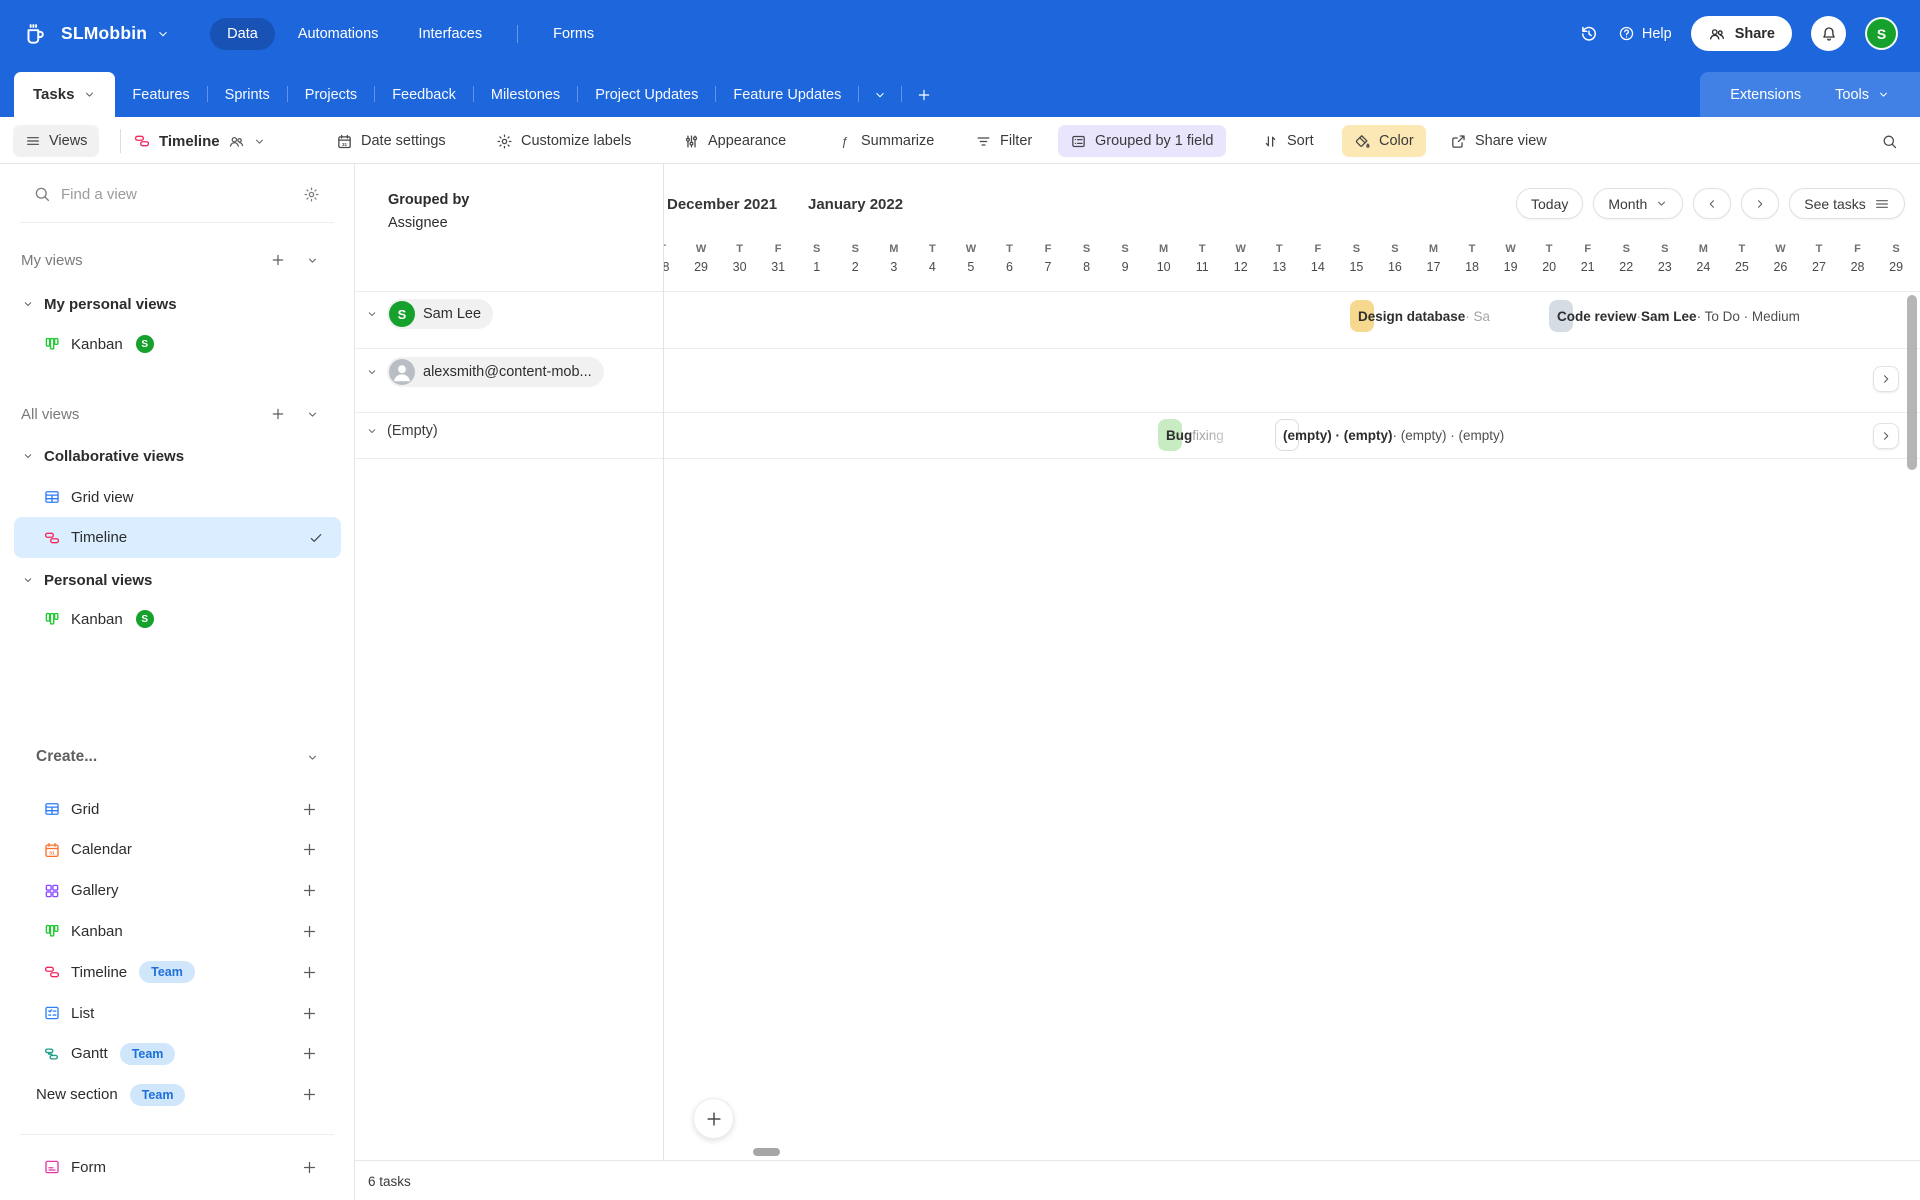 This screenshot has height=1200, width=1920. I want to click on task-bar-empty-empty: (empty) · (empty) · (empty) · (empty), so click(1389, 435).